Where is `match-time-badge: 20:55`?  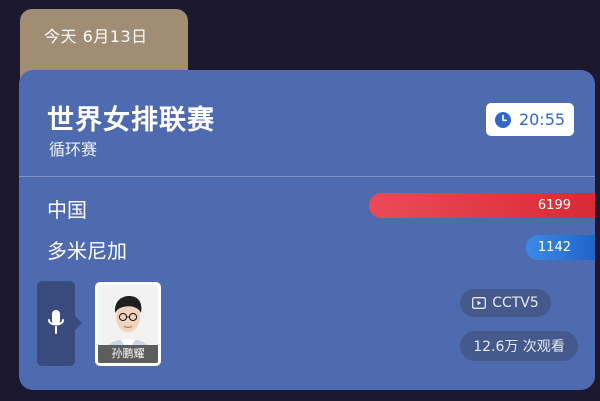
match-time-badge: 20:55 is located at coordinates (530, 119).